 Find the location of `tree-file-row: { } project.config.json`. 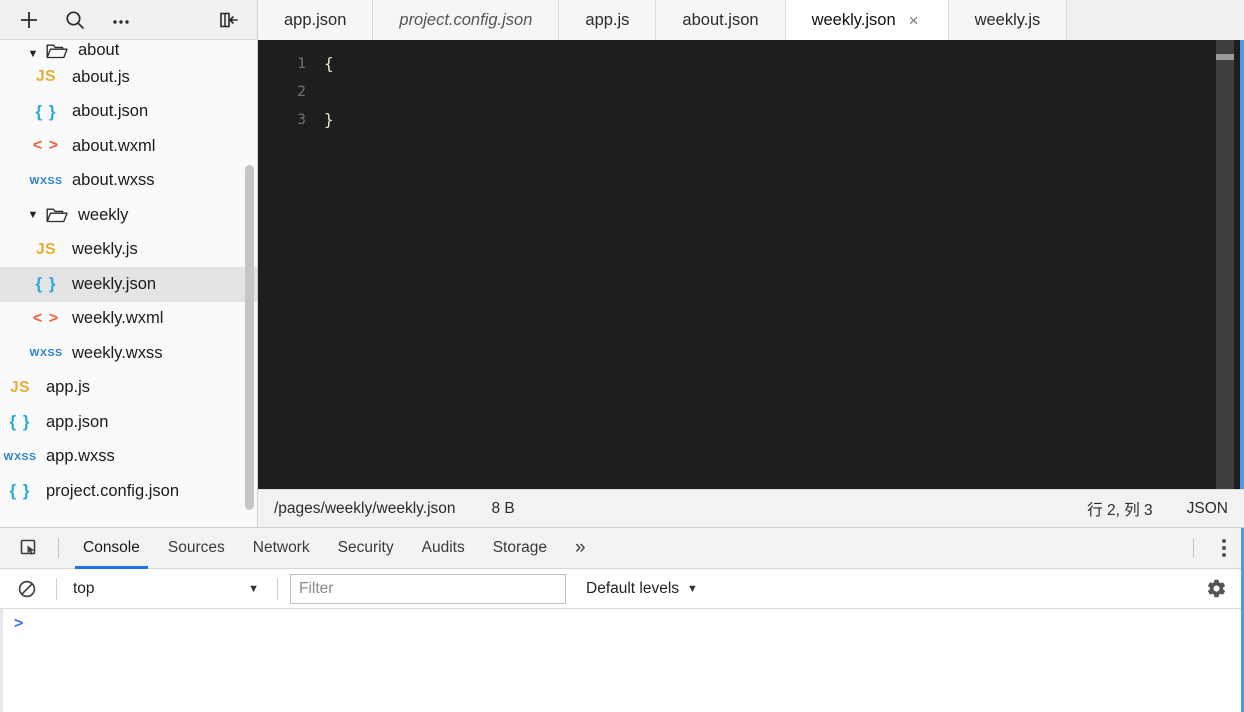

tree-file-row: { } project.config.json is located at coordinates (128, 491).